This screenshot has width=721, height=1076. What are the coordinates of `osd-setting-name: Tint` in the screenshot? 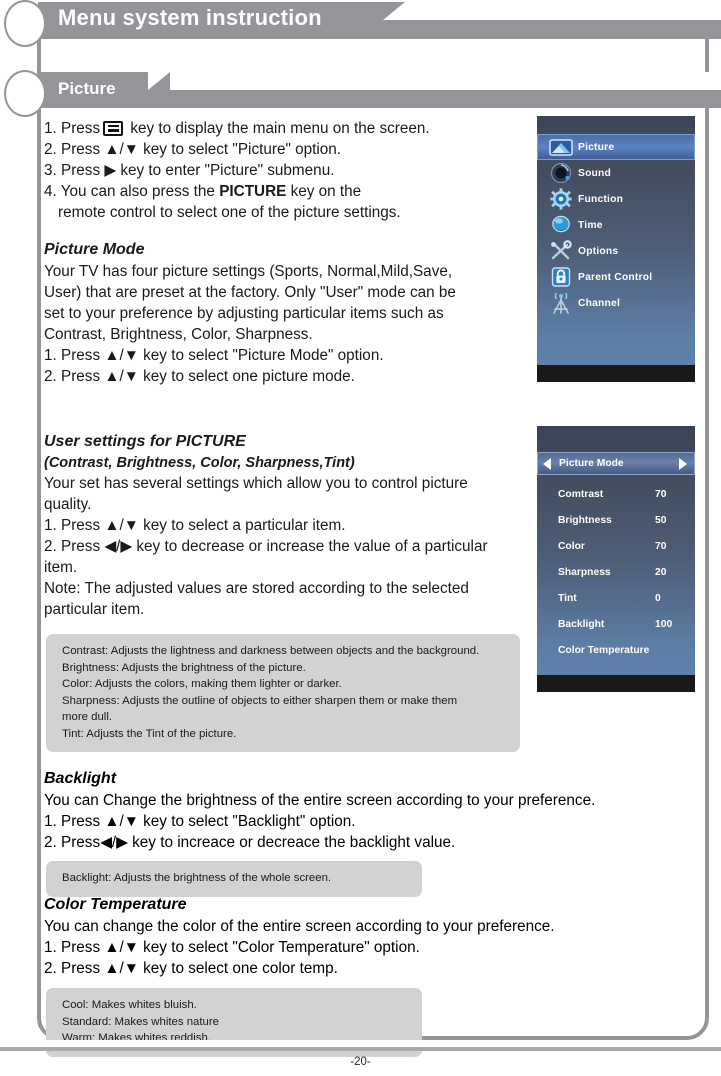 It's located at (567, 598).